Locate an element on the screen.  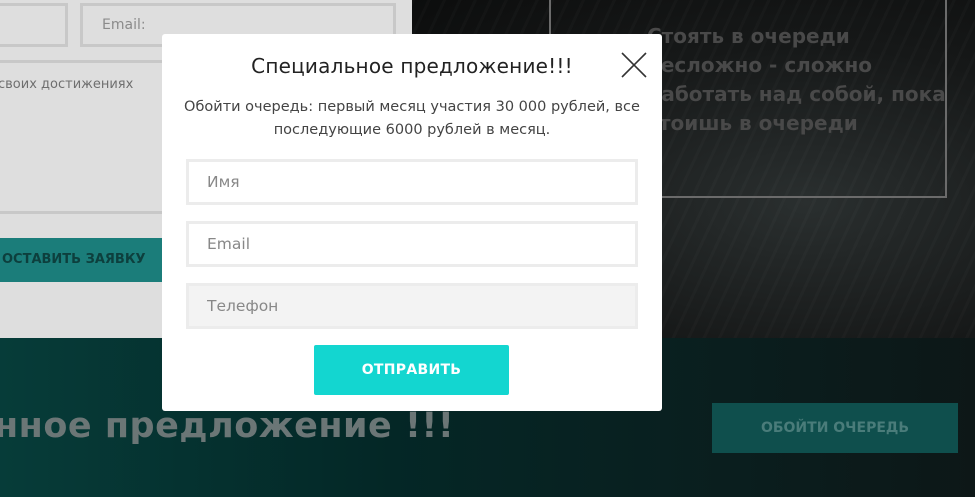
modal-title: Специальное предложение!!! is located at coordinates (412, 66).